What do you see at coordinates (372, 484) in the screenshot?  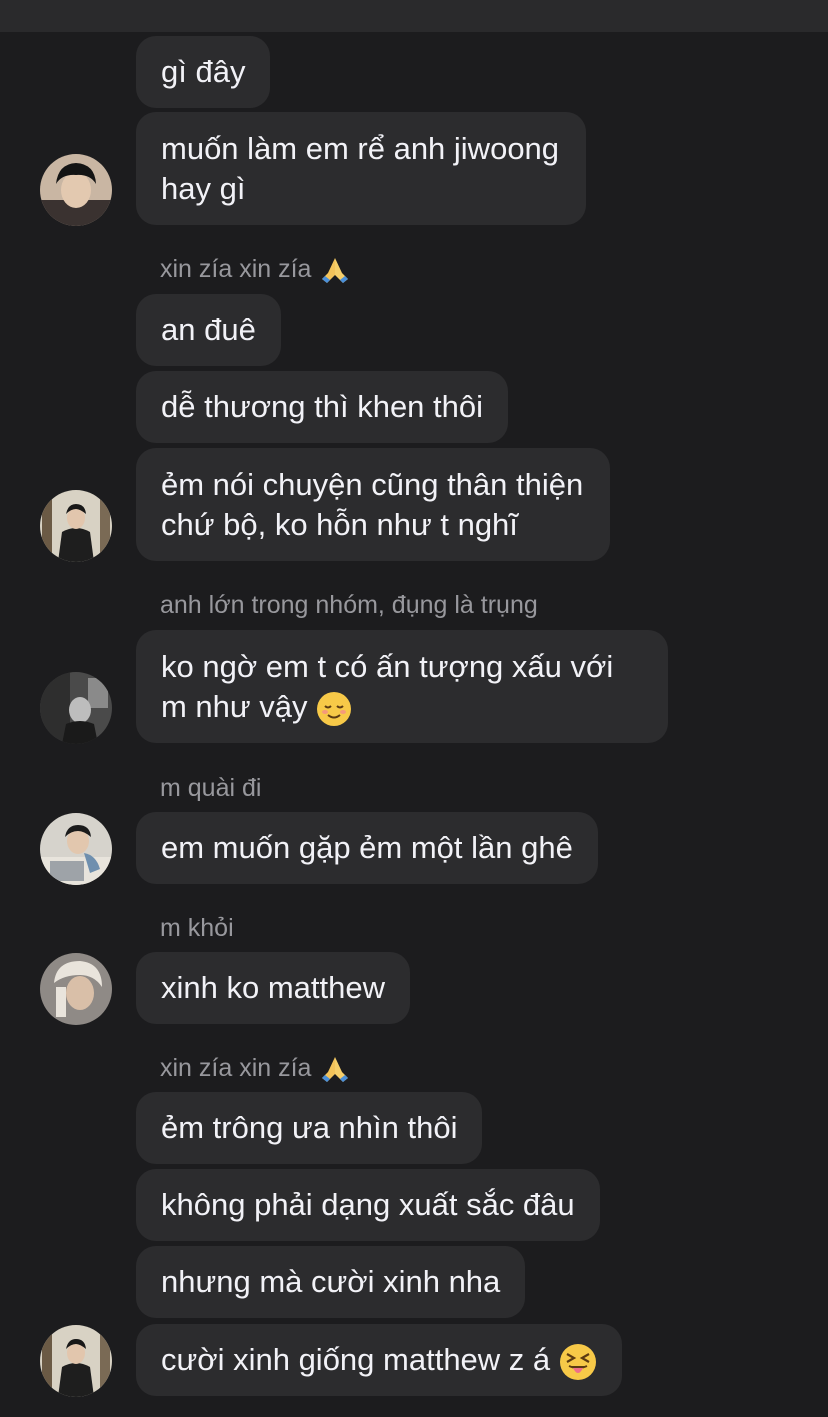 I see `message-text-line: ẻm nói chuyện cũng thân thiện` at bounding box center [372, 484].